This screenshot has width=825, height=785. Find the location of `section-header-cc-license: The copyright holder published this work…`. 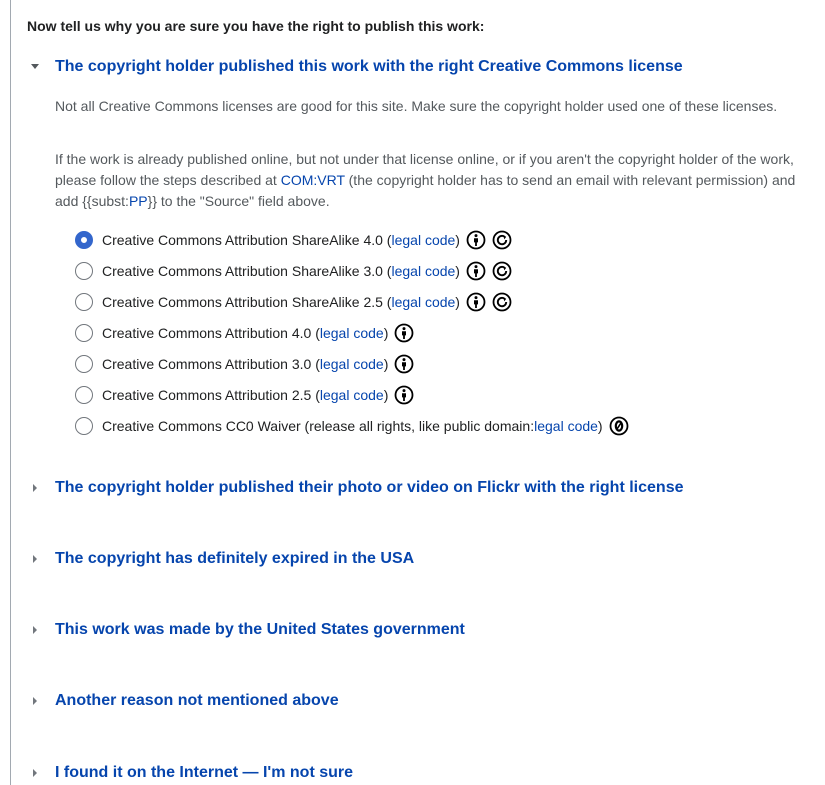

section-header-cc-license: The copyright holder published this work… is located at coordinates (355, 67).